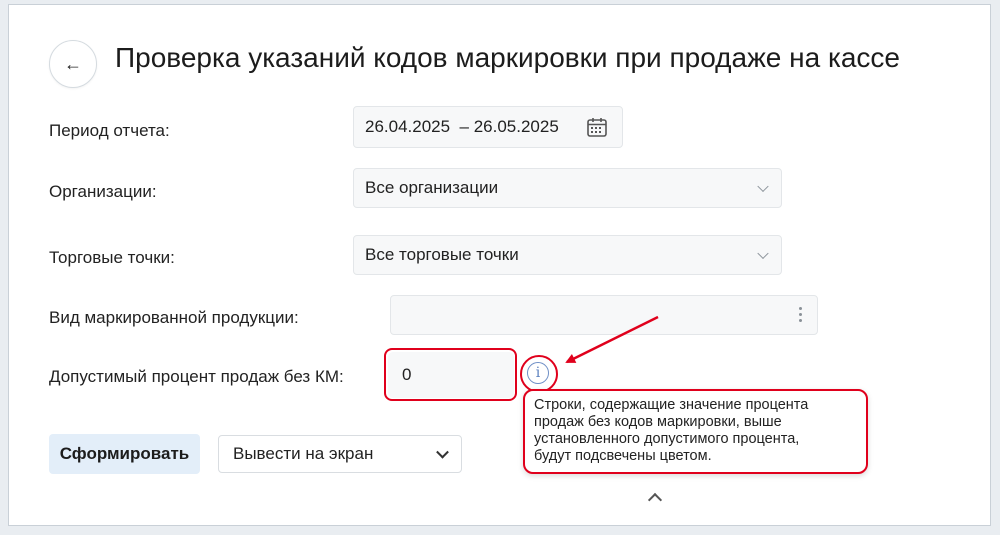 This screenshot has width=1000, height=535. I want to click on output-mode-select: Вывести на экран, so click(340, 454).